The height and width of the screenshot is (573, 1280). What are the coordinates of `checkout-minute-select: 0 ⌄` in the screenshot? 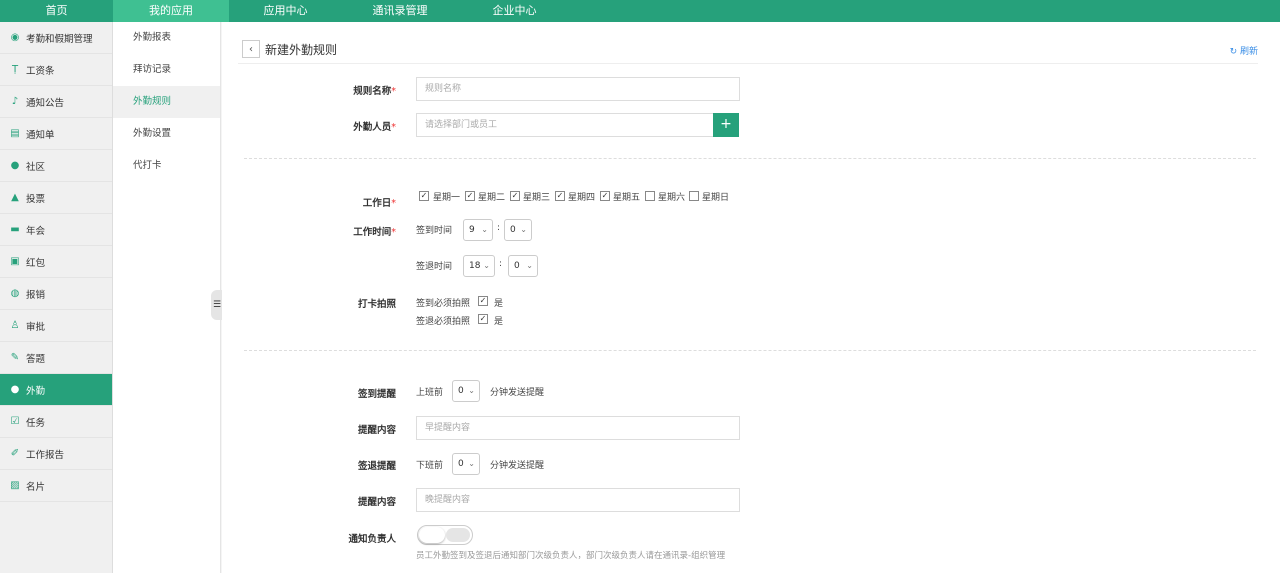 It's located at (523, 266).